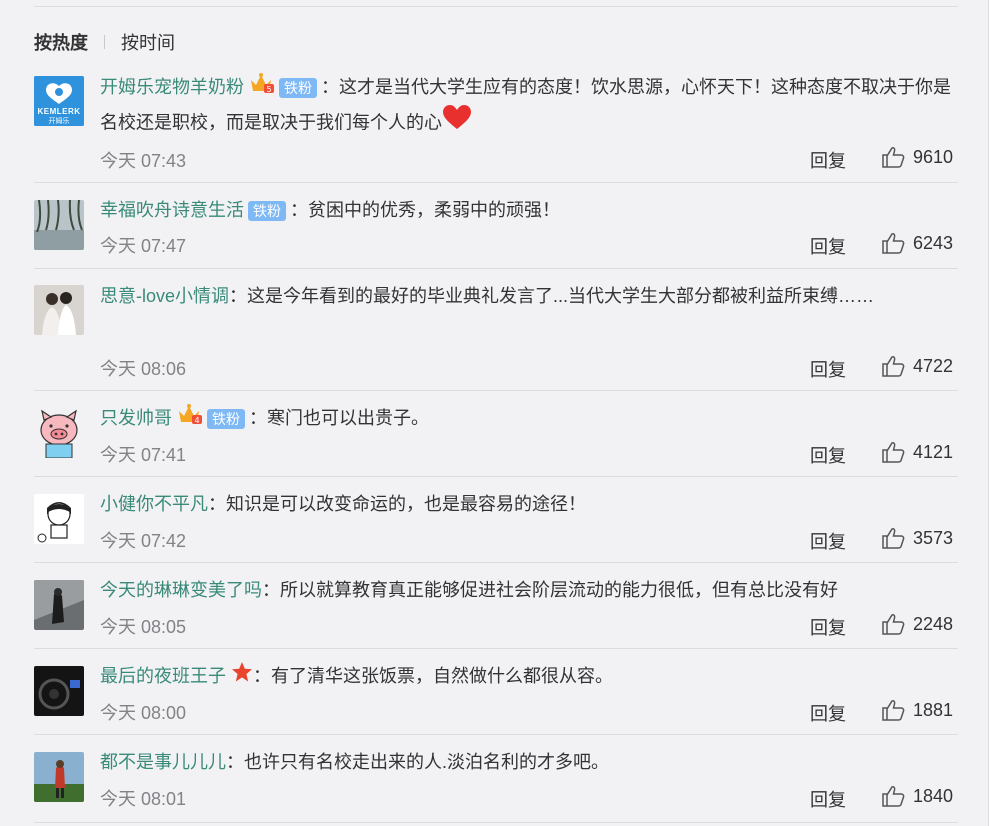  What do you see at coordinates (163, 762) in the screenshot?
I see `username-link: 都不是事儿儿儿` at bounding box center [163, 762].